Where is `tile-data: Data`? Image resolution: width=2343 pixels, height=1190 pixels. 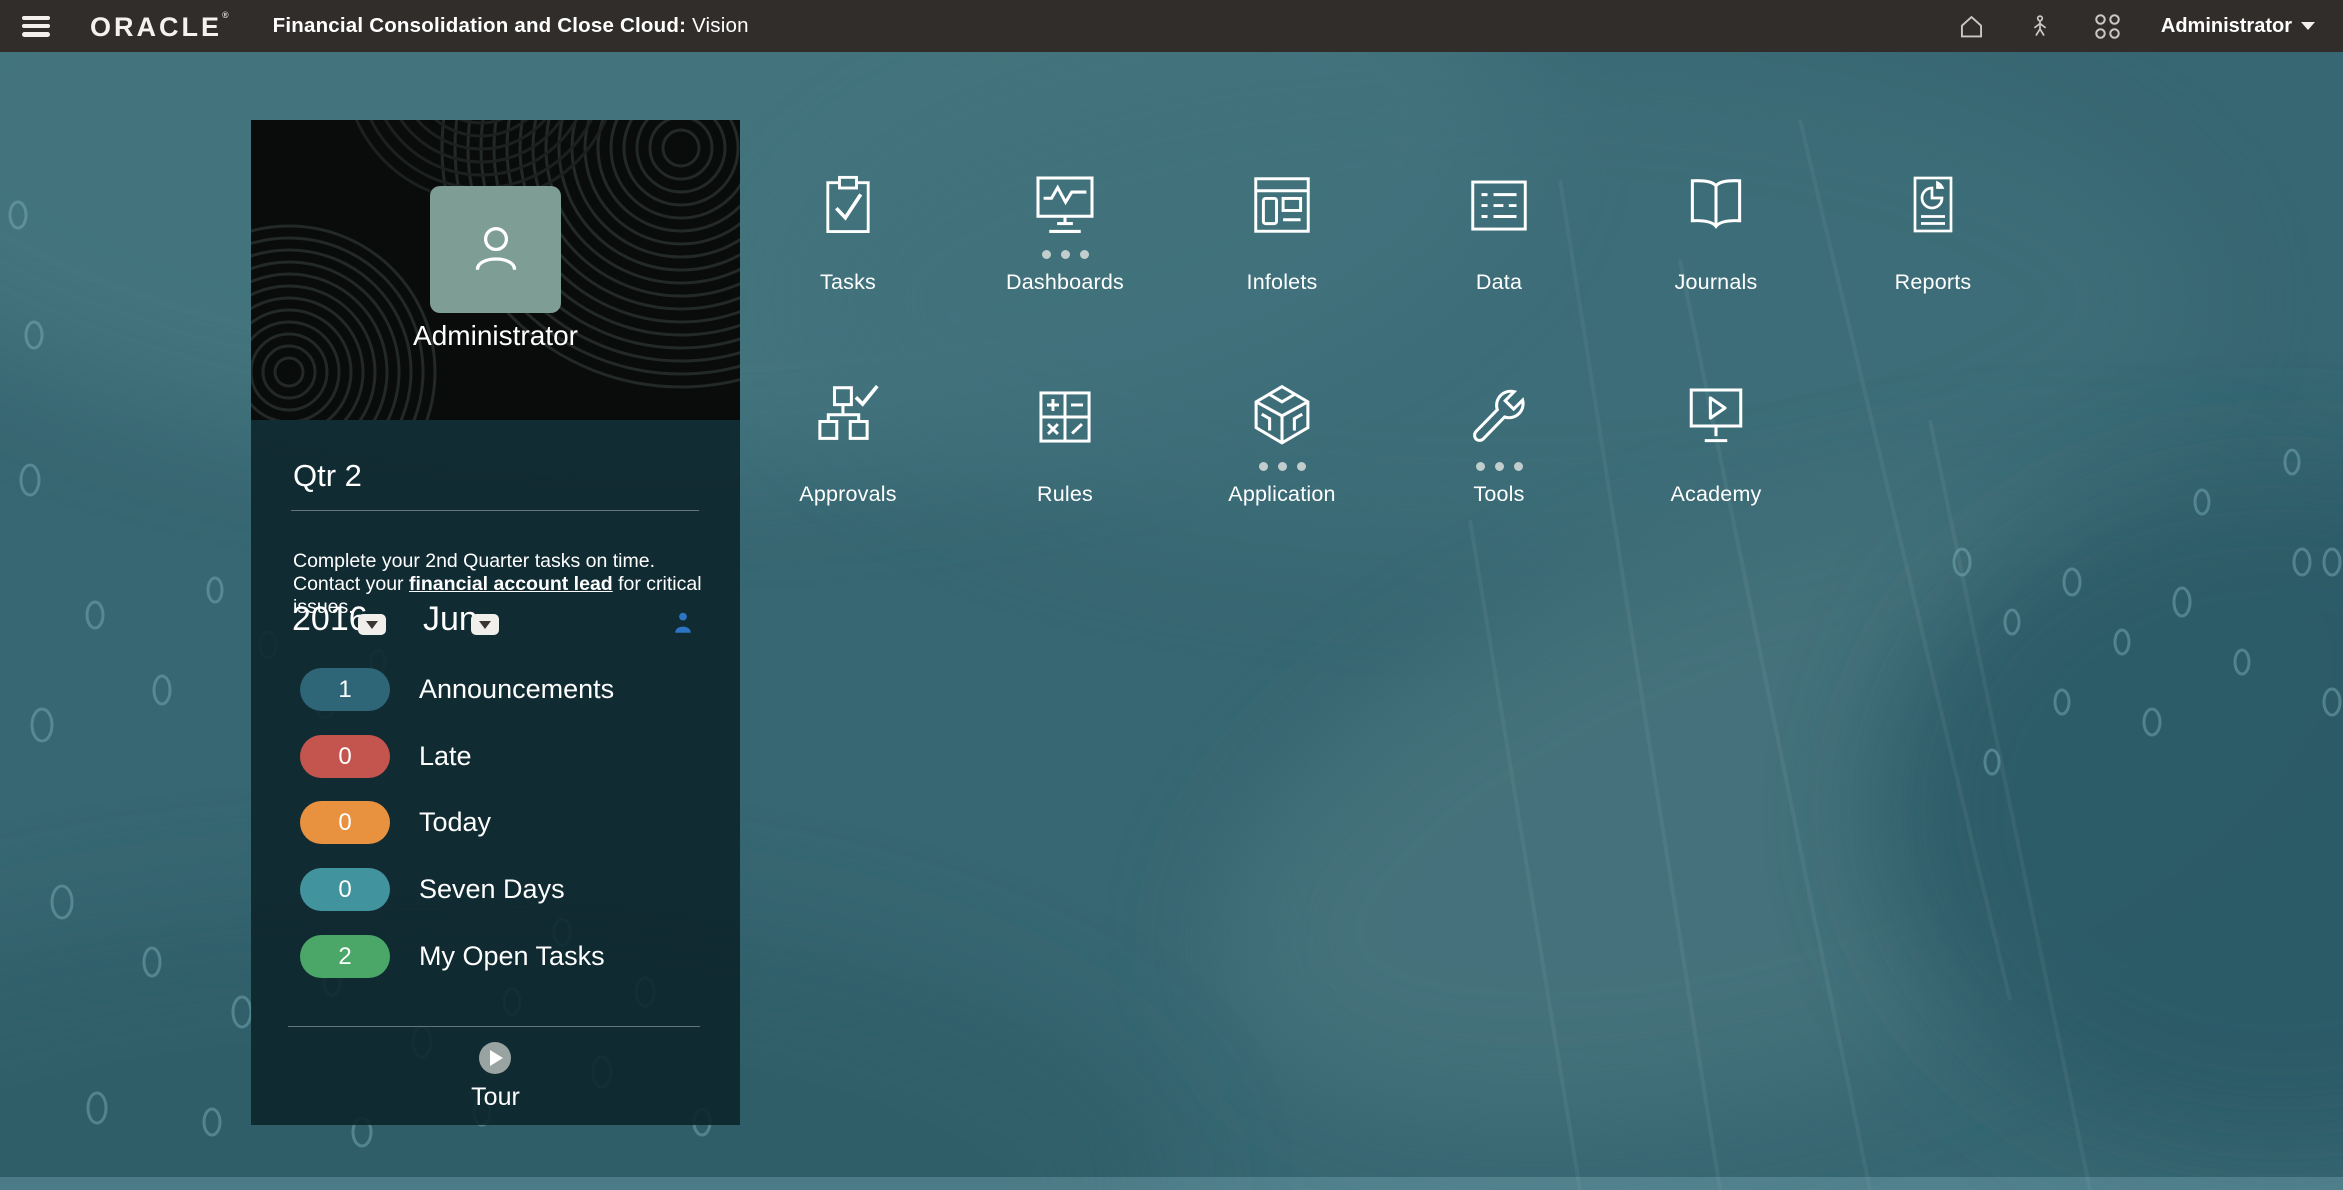 tile-data: Data is located at coordinates (1499, 231).